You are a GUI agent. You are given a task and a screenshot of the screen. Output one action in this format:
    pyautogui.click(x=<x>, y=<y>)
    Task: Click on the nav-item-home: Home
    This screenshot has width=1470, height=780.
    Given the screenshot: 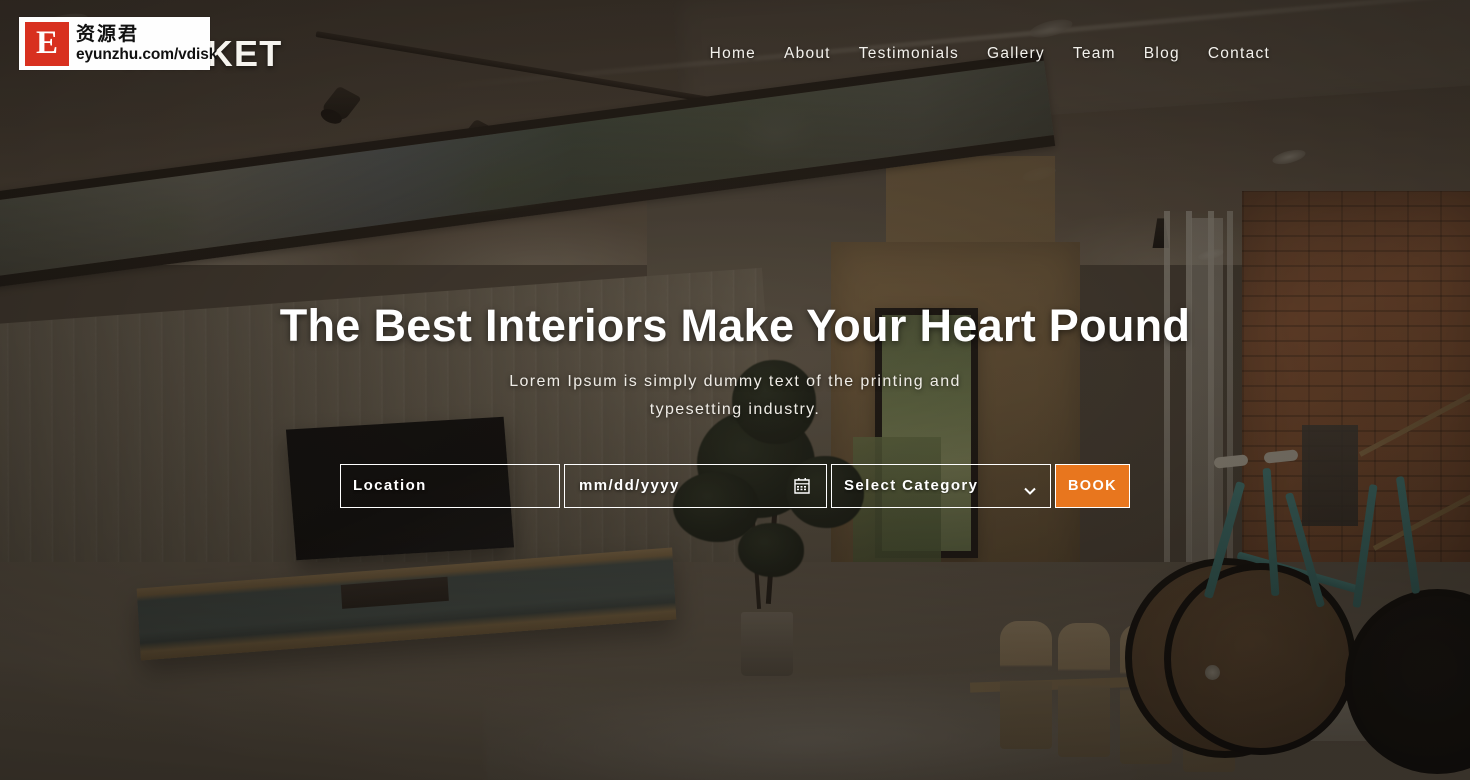 What is the action you would take?
    pyautogui.click(x=733, y=54)
    